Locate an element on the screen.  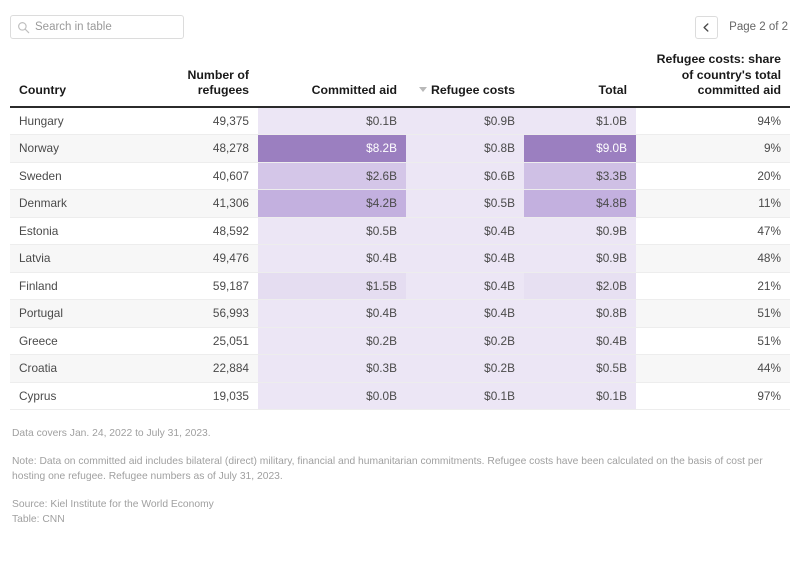
cell-total: $0.5B is located at coordinates (580, 368).